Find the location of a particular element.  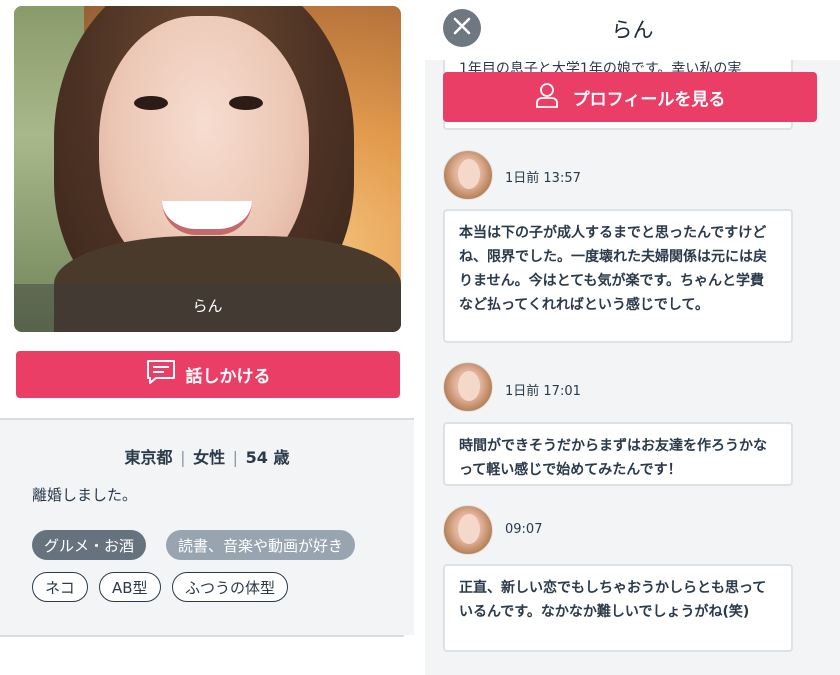

profile-summary: 東京都 | 女性 | 54 歳 is located at coordinates (207, 456).